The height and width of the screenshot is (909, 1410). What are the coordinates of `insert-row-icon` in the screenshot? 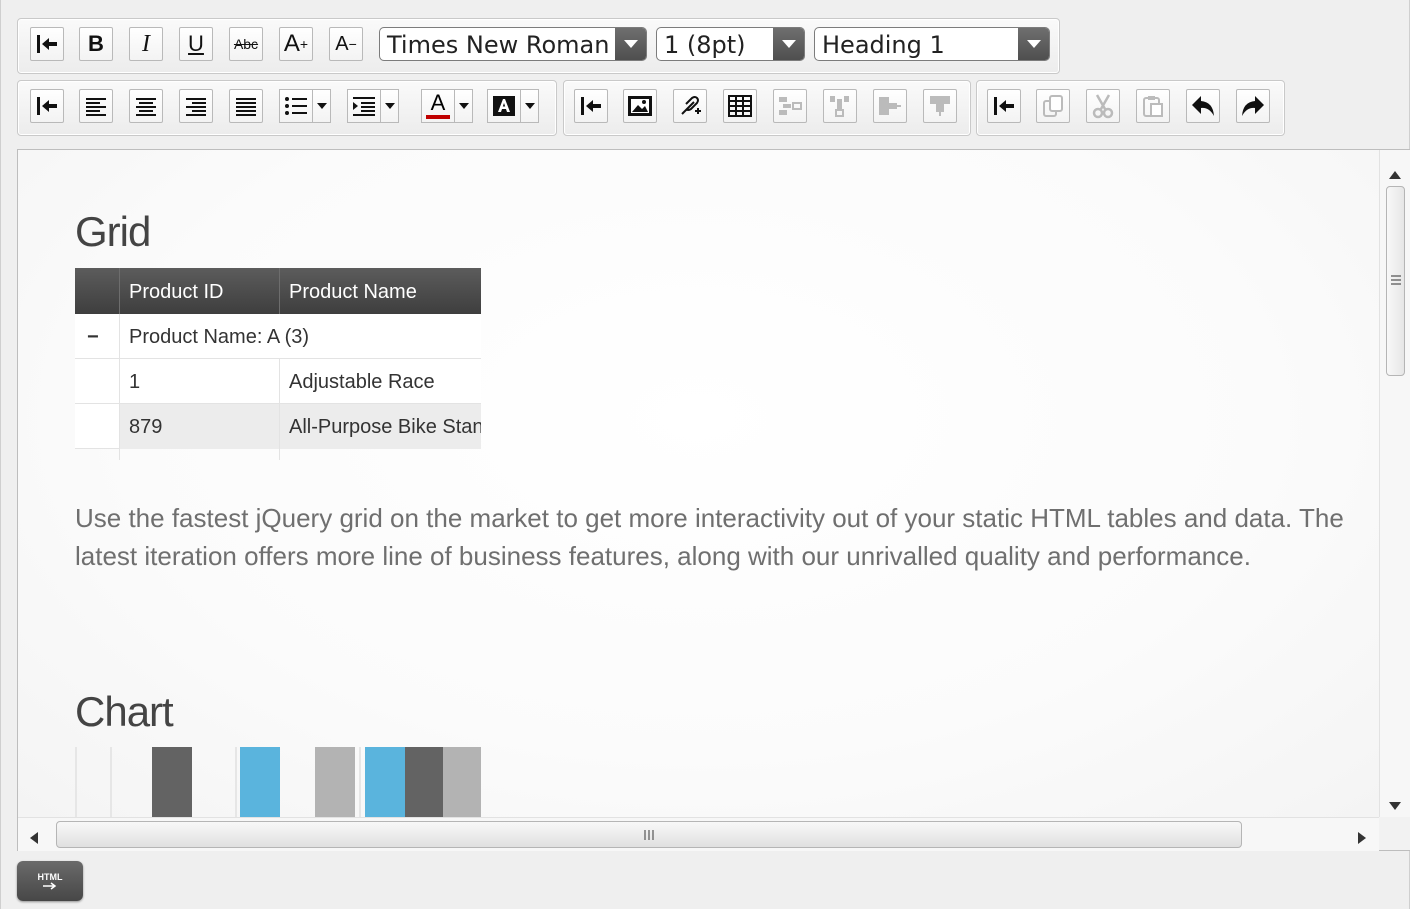 It's located at (790, 106).